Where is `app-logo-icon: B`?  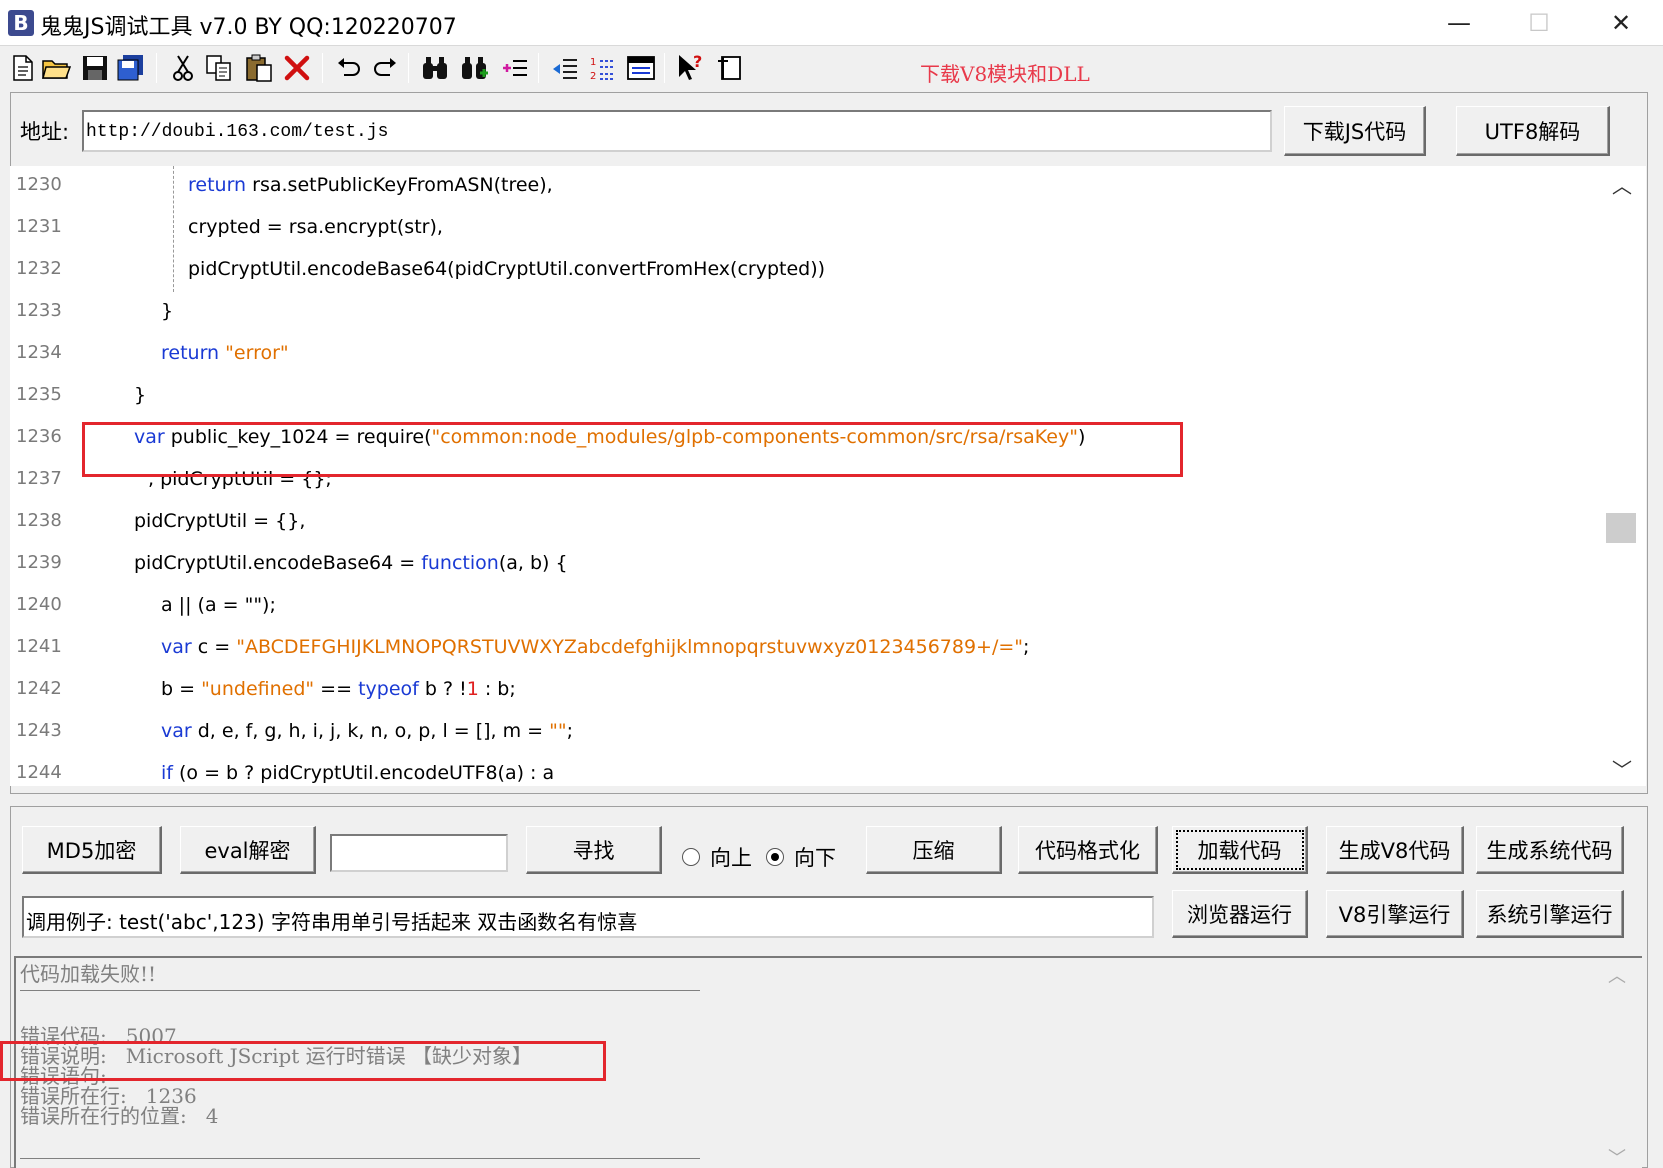 app-logo-icon: B is located at coordinates (21, 23).